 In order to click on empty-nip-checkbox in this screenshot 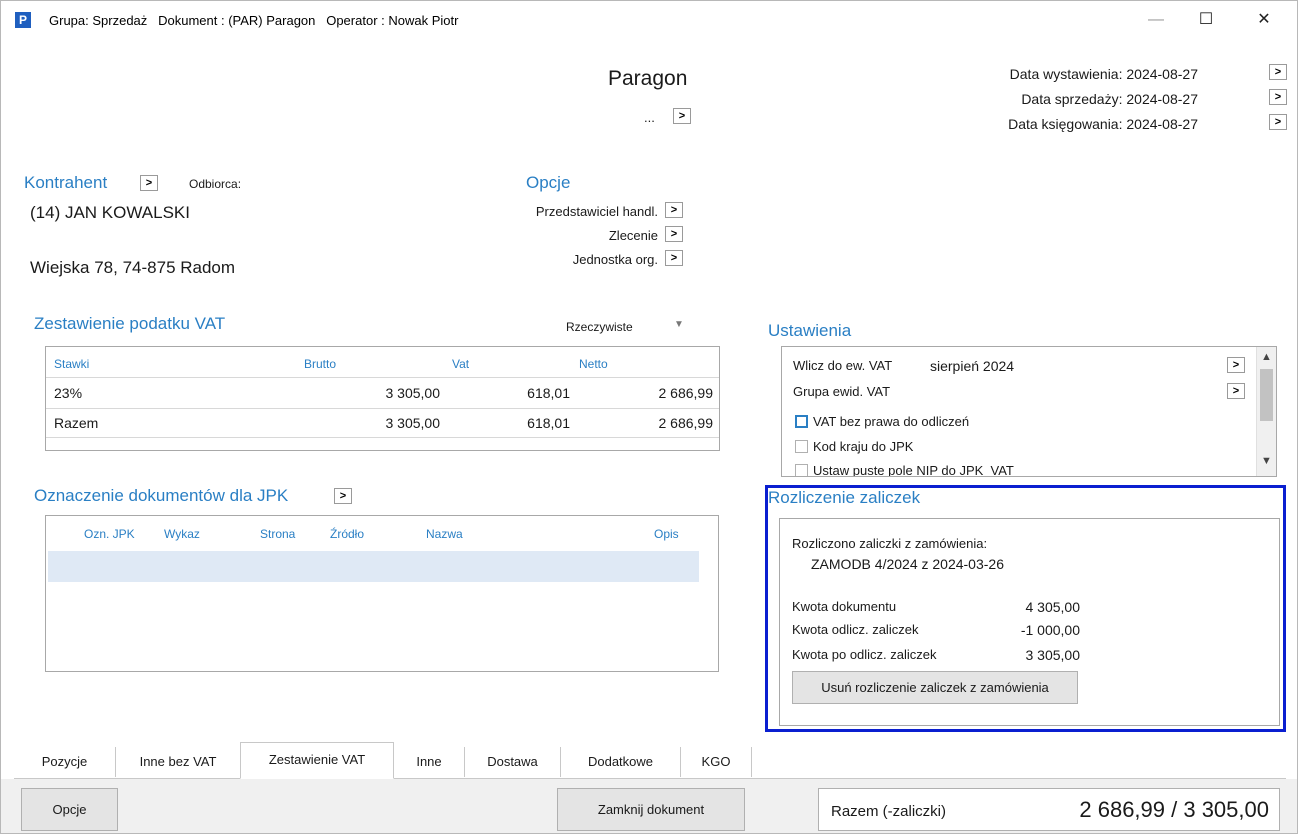, I will do `click(801, 470)`.